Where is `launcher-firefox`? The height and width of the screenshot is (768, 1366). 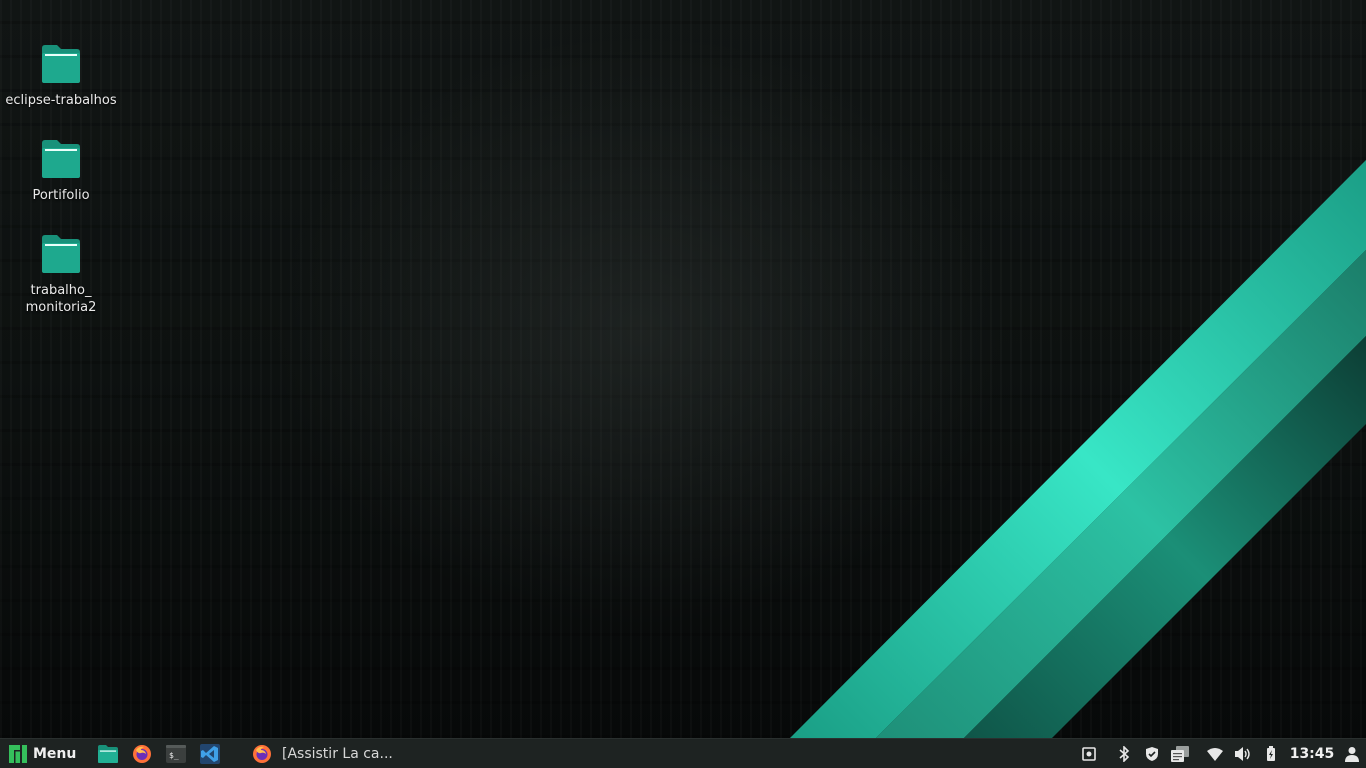
launcher-firefox is located at coordinates (142, 753).